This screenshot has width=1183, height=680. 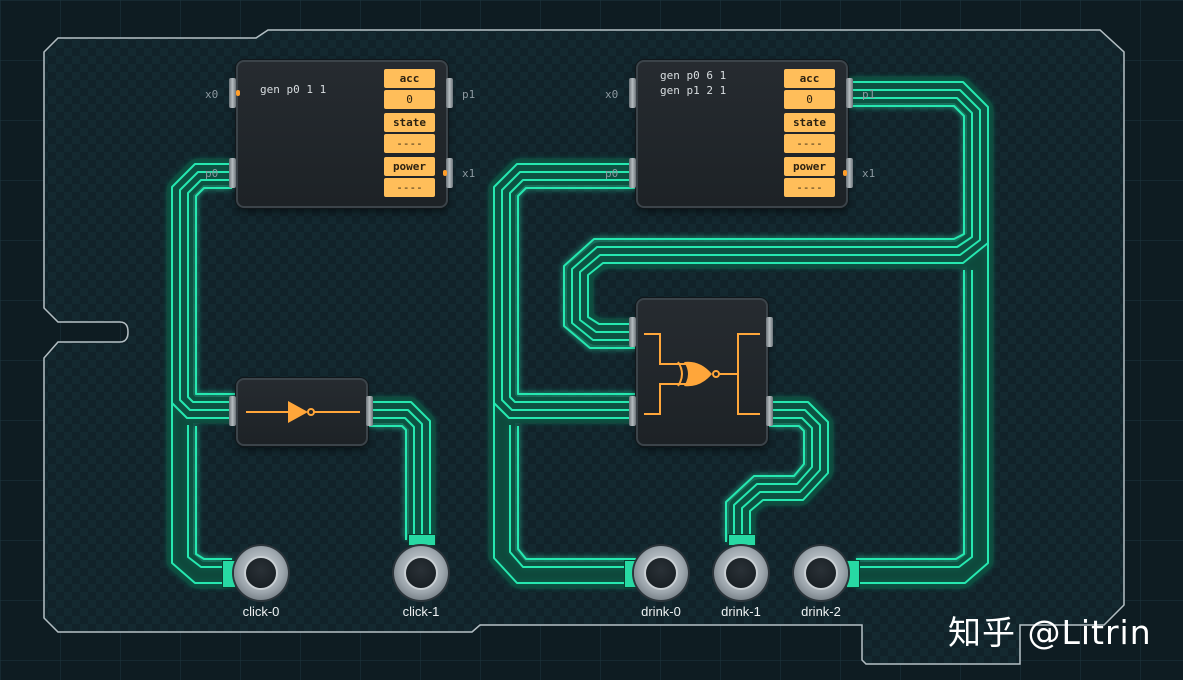 What do you see at coordinates (632, 93) in the screenshot?
I see `chip-2-pin-x0` at bounding box center [632, 93].